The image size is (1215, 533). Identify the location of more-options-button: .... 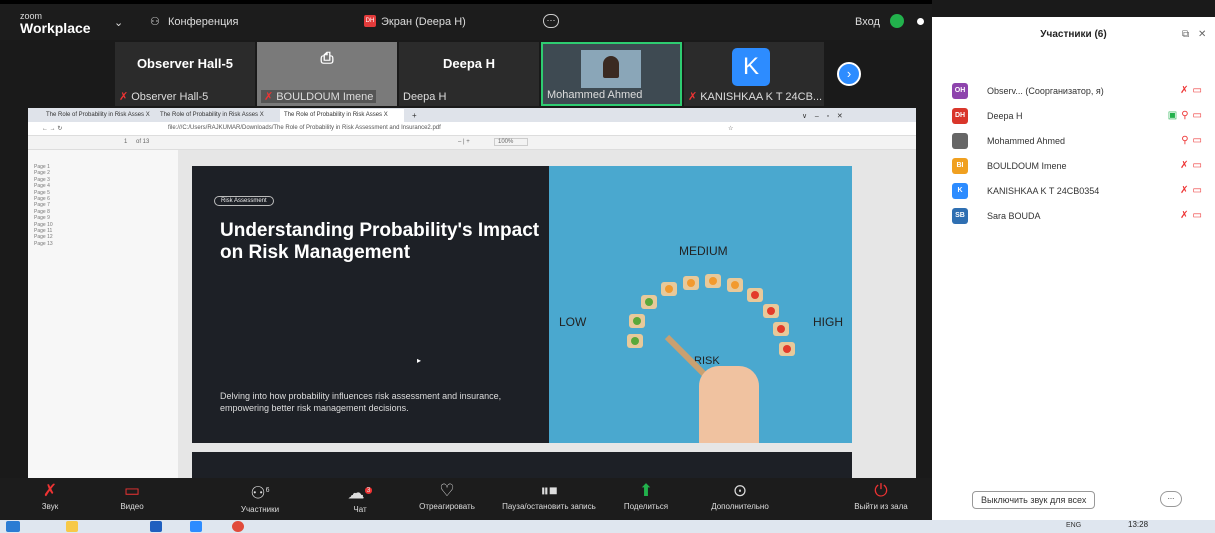
(1171, 499).